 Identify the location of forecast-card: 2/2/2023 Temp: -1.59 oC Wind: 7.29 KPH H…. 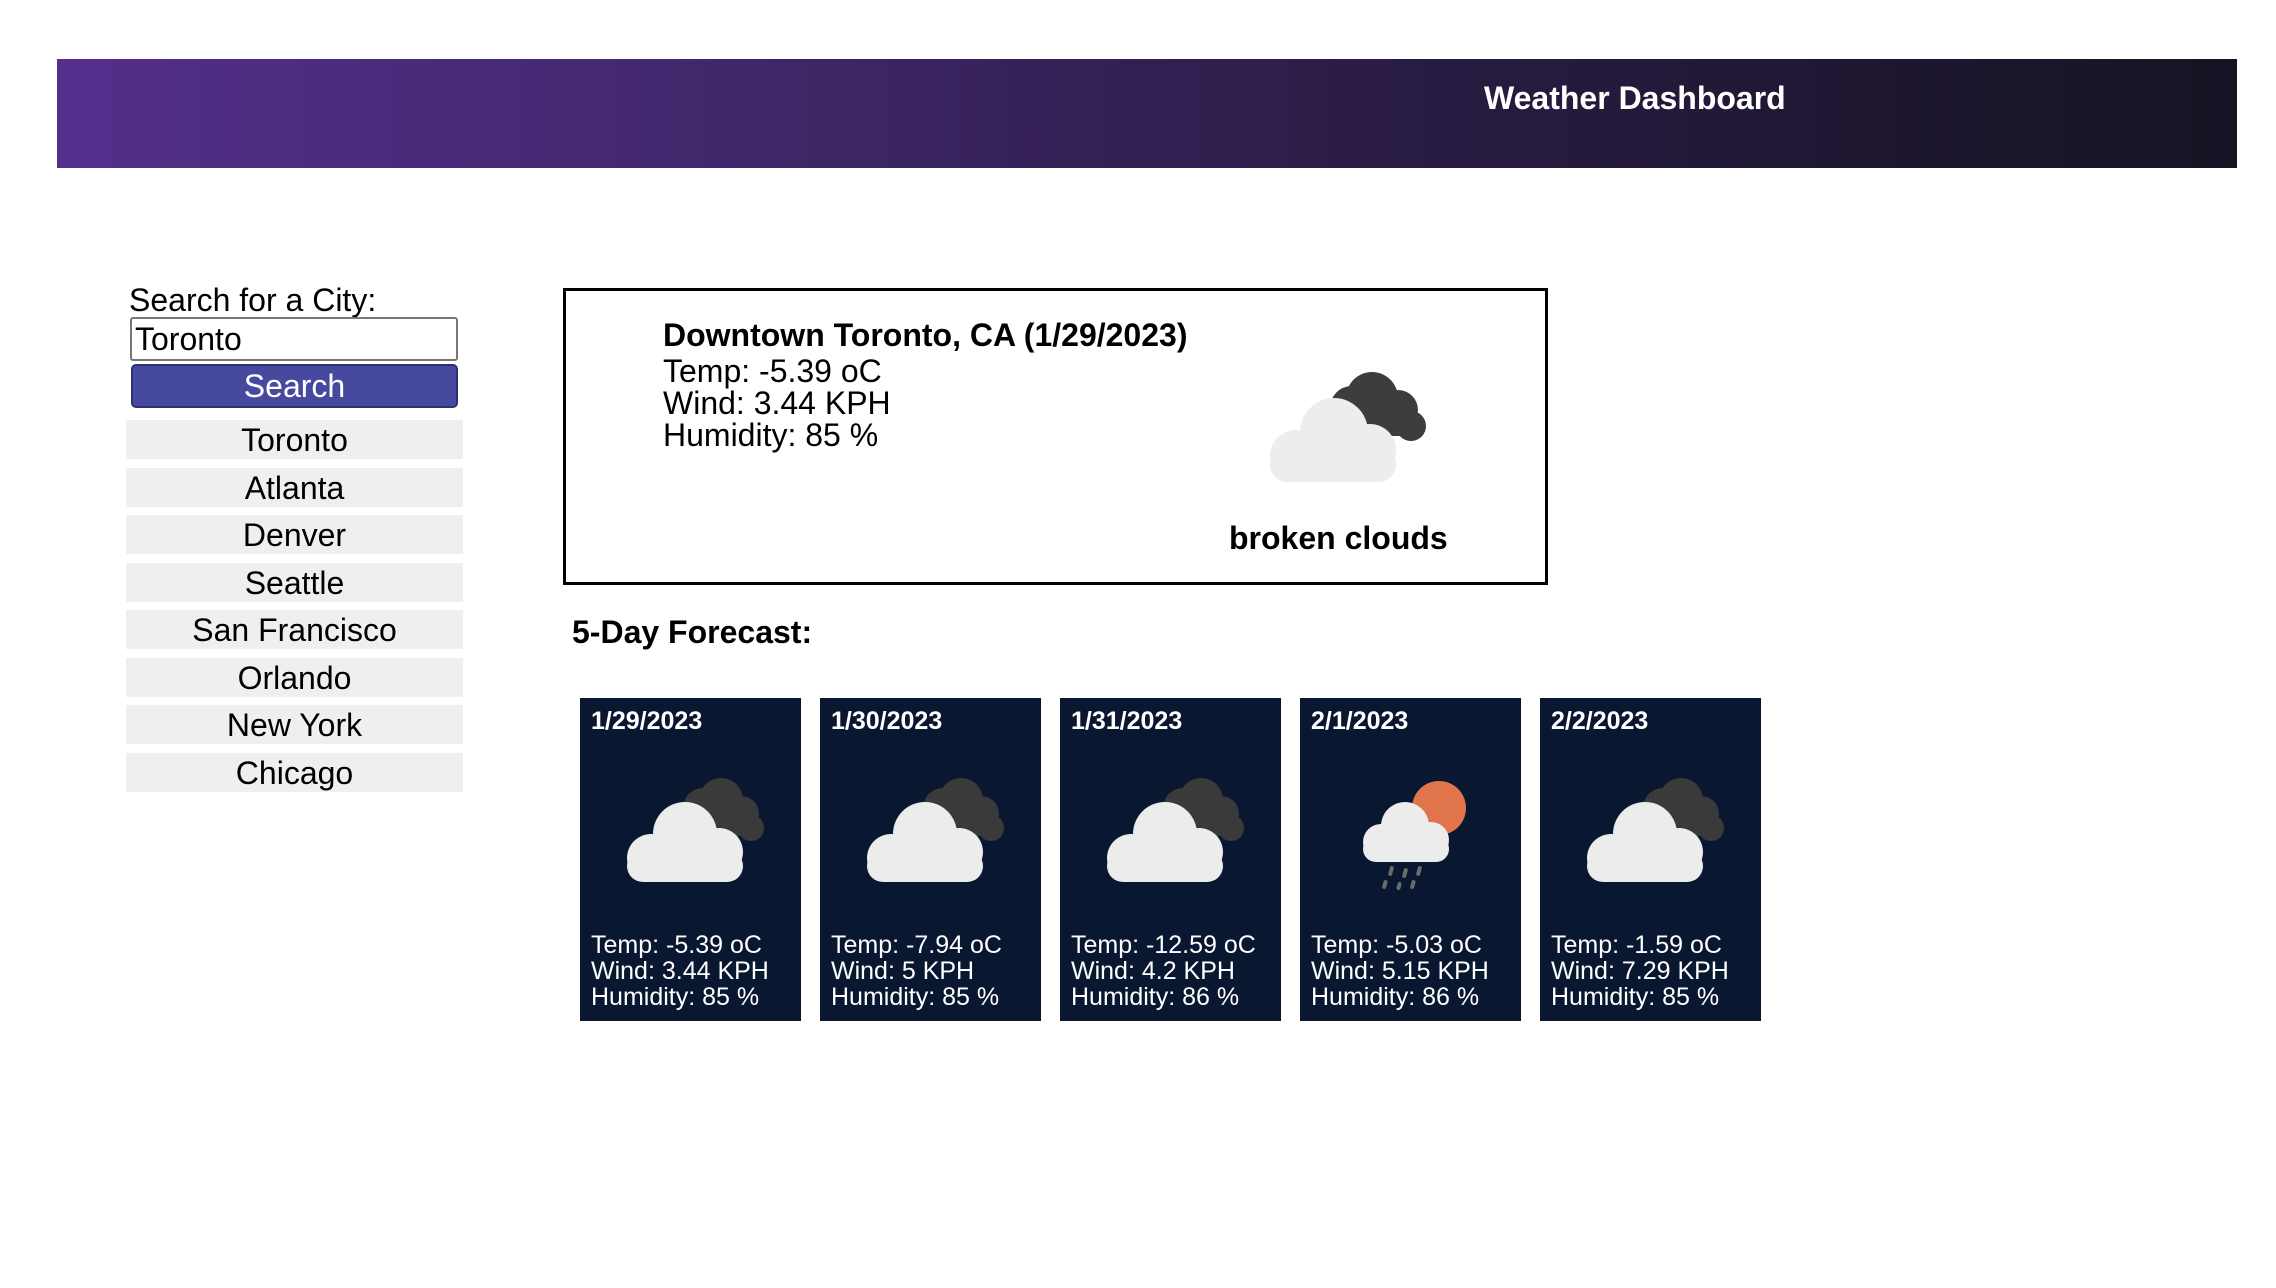
(1650, 859).